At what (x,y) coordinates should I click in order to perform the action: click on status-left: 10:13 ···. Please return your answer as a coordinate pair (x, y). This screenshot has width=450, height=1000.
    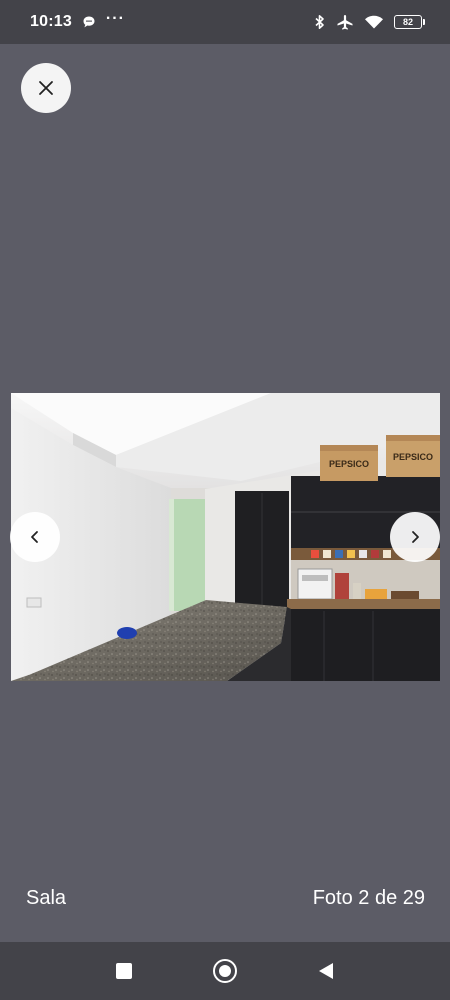
    Looking at the image, I should click on (77, 20).